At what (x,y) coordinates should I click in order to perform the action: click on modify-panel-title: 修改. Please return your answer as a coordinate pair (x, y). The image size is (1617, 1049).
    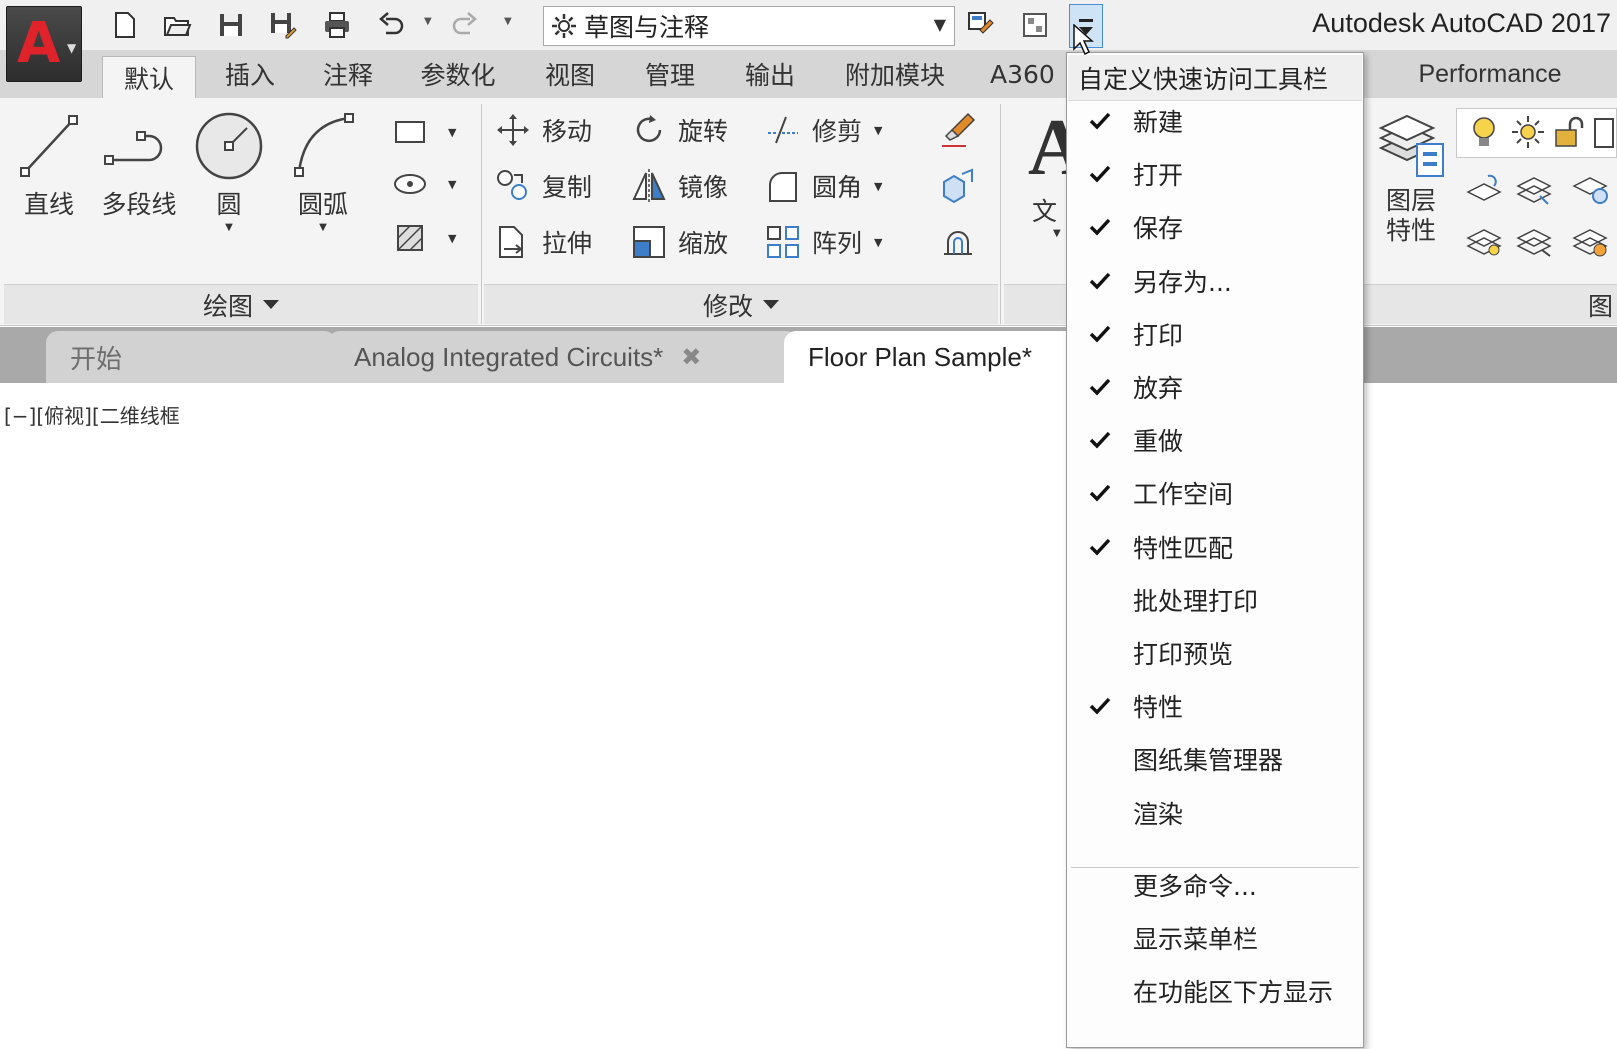
    Looking at the image, I should click on (727, 306).